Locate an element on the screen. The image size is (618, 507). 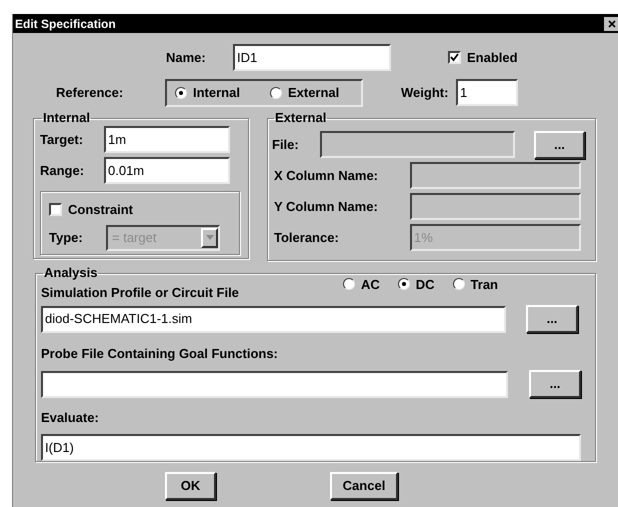
close-icon is located at coordinates (611, 23).